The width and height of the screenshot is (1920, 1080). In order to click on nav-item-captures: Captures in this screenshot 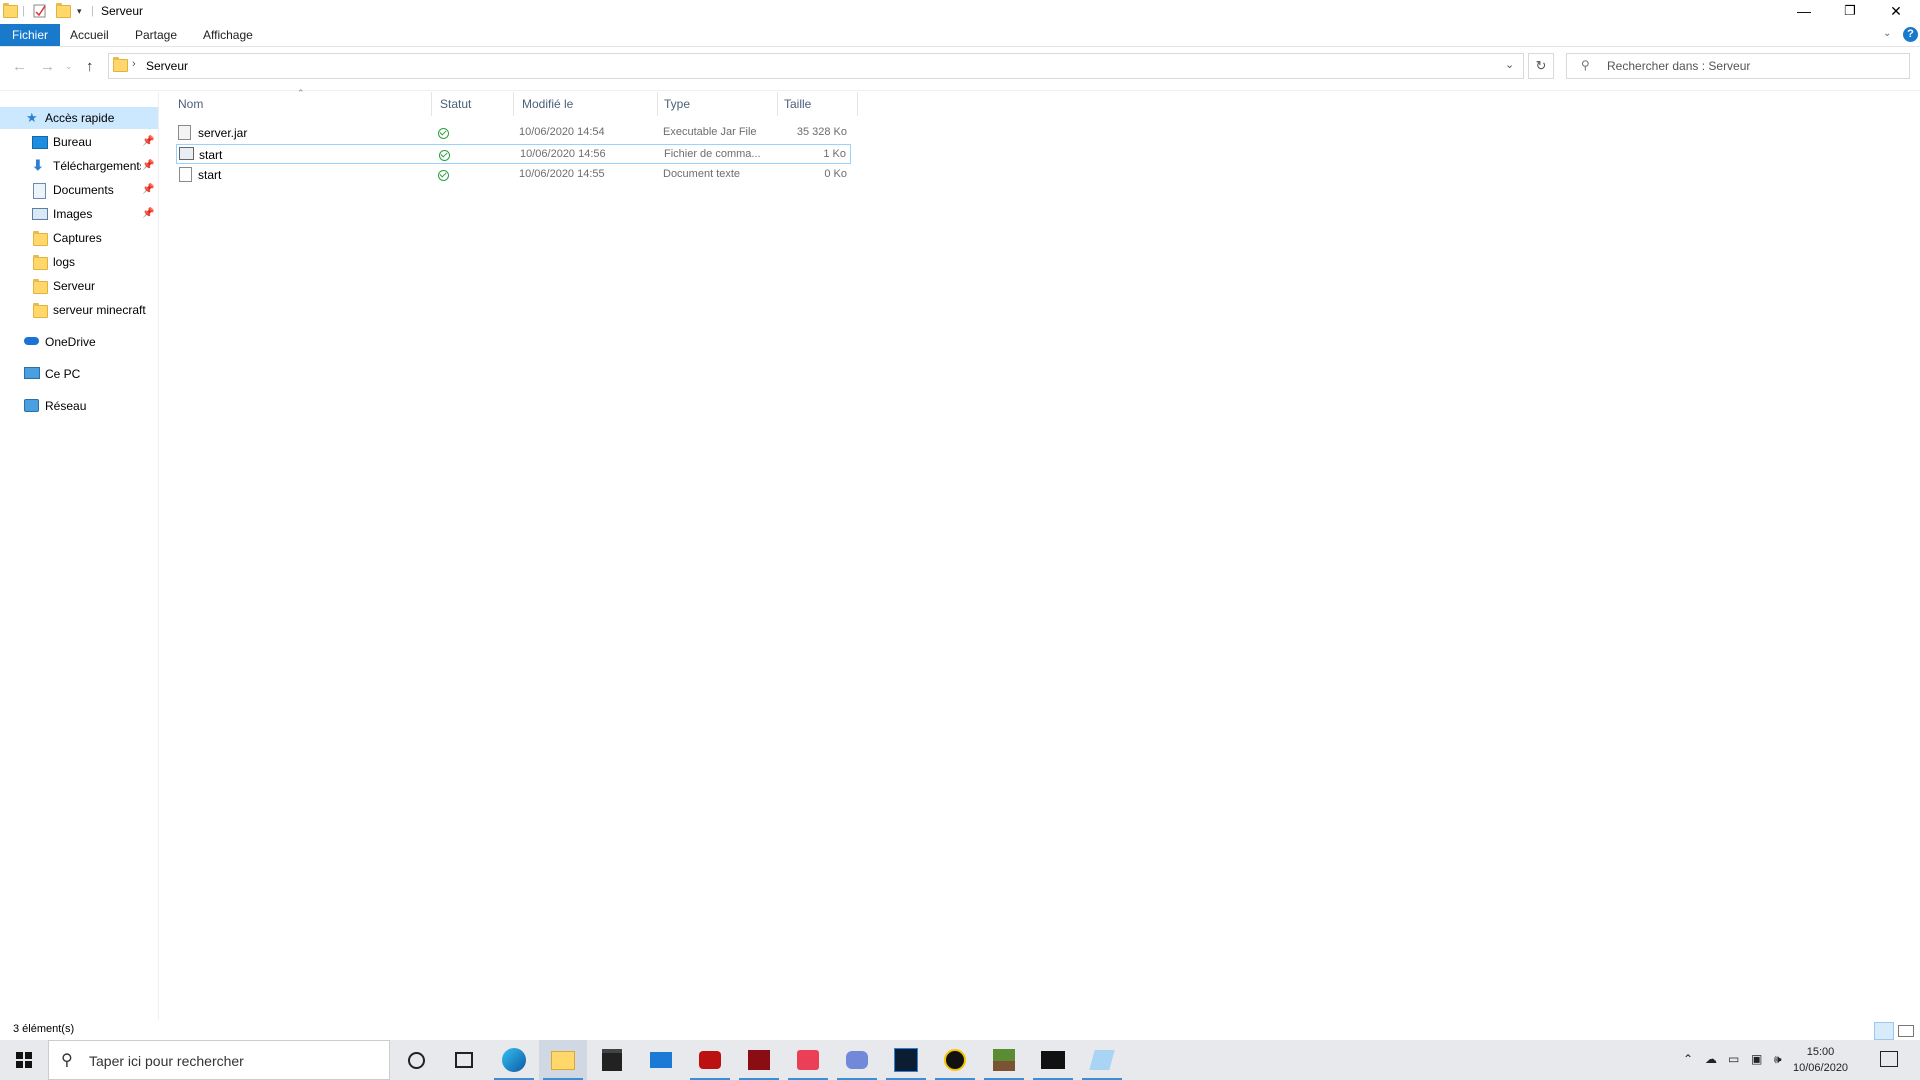, I will do `click(79, 238)`.